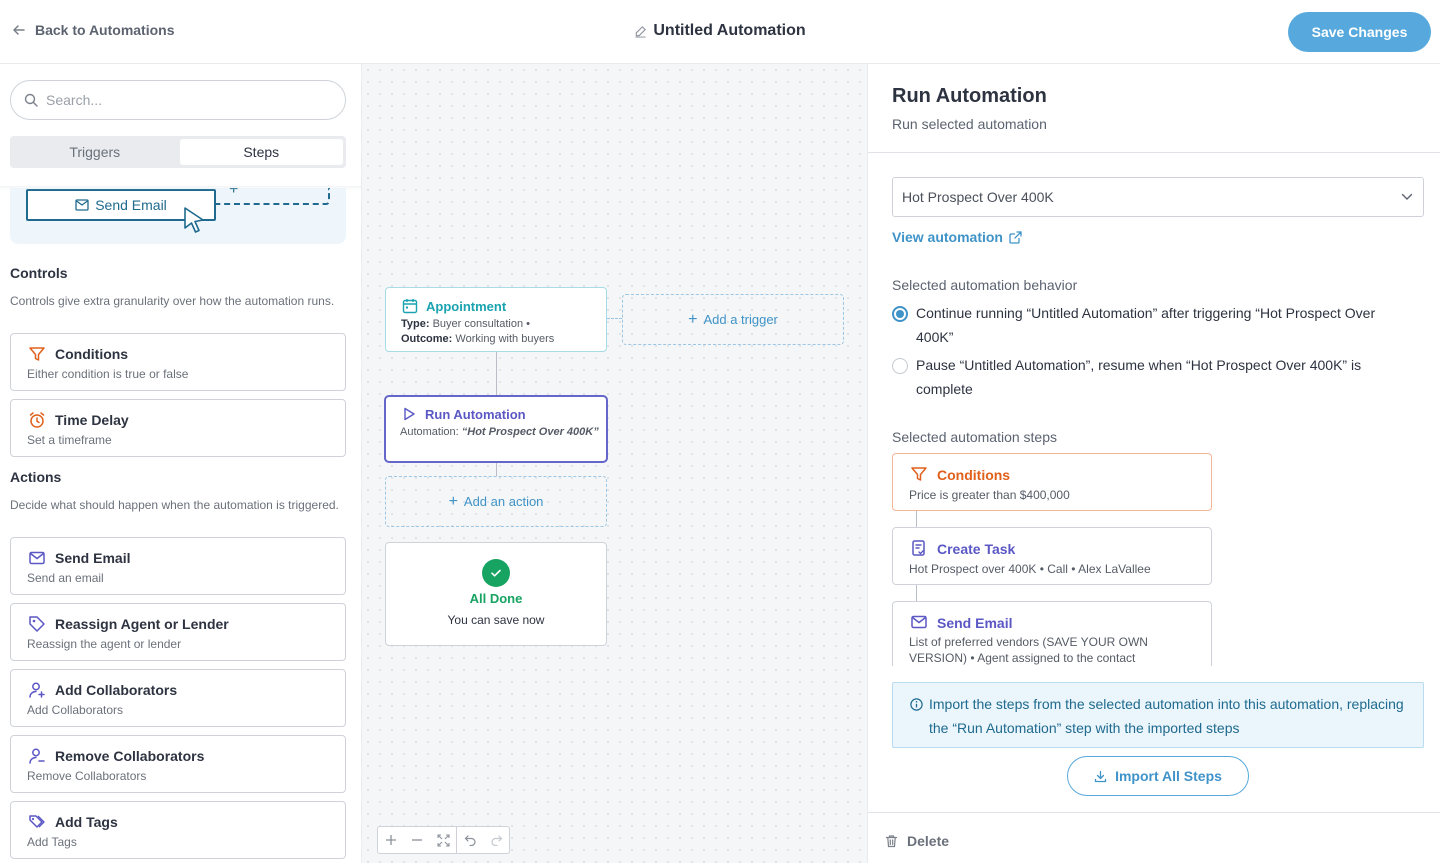  What do you see at coordinates (1407, 197) in the screenshot?
I see `chevron-down-icon` at bounding box center [1407, 197].